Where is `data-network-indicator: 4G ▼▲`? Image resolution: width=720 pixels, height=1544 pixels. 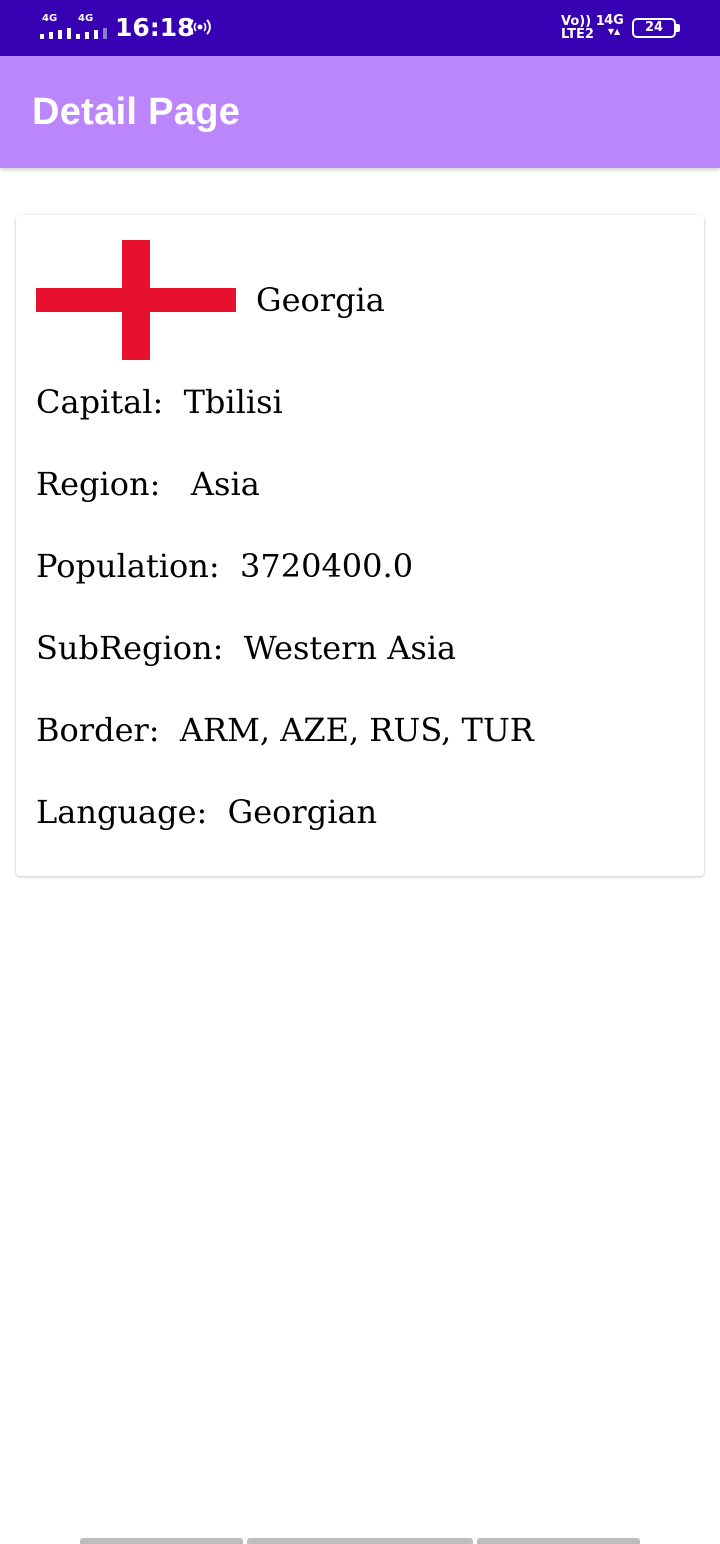
data-network-indicator: 4G ▼▲ is located at coordinates (614, 25).